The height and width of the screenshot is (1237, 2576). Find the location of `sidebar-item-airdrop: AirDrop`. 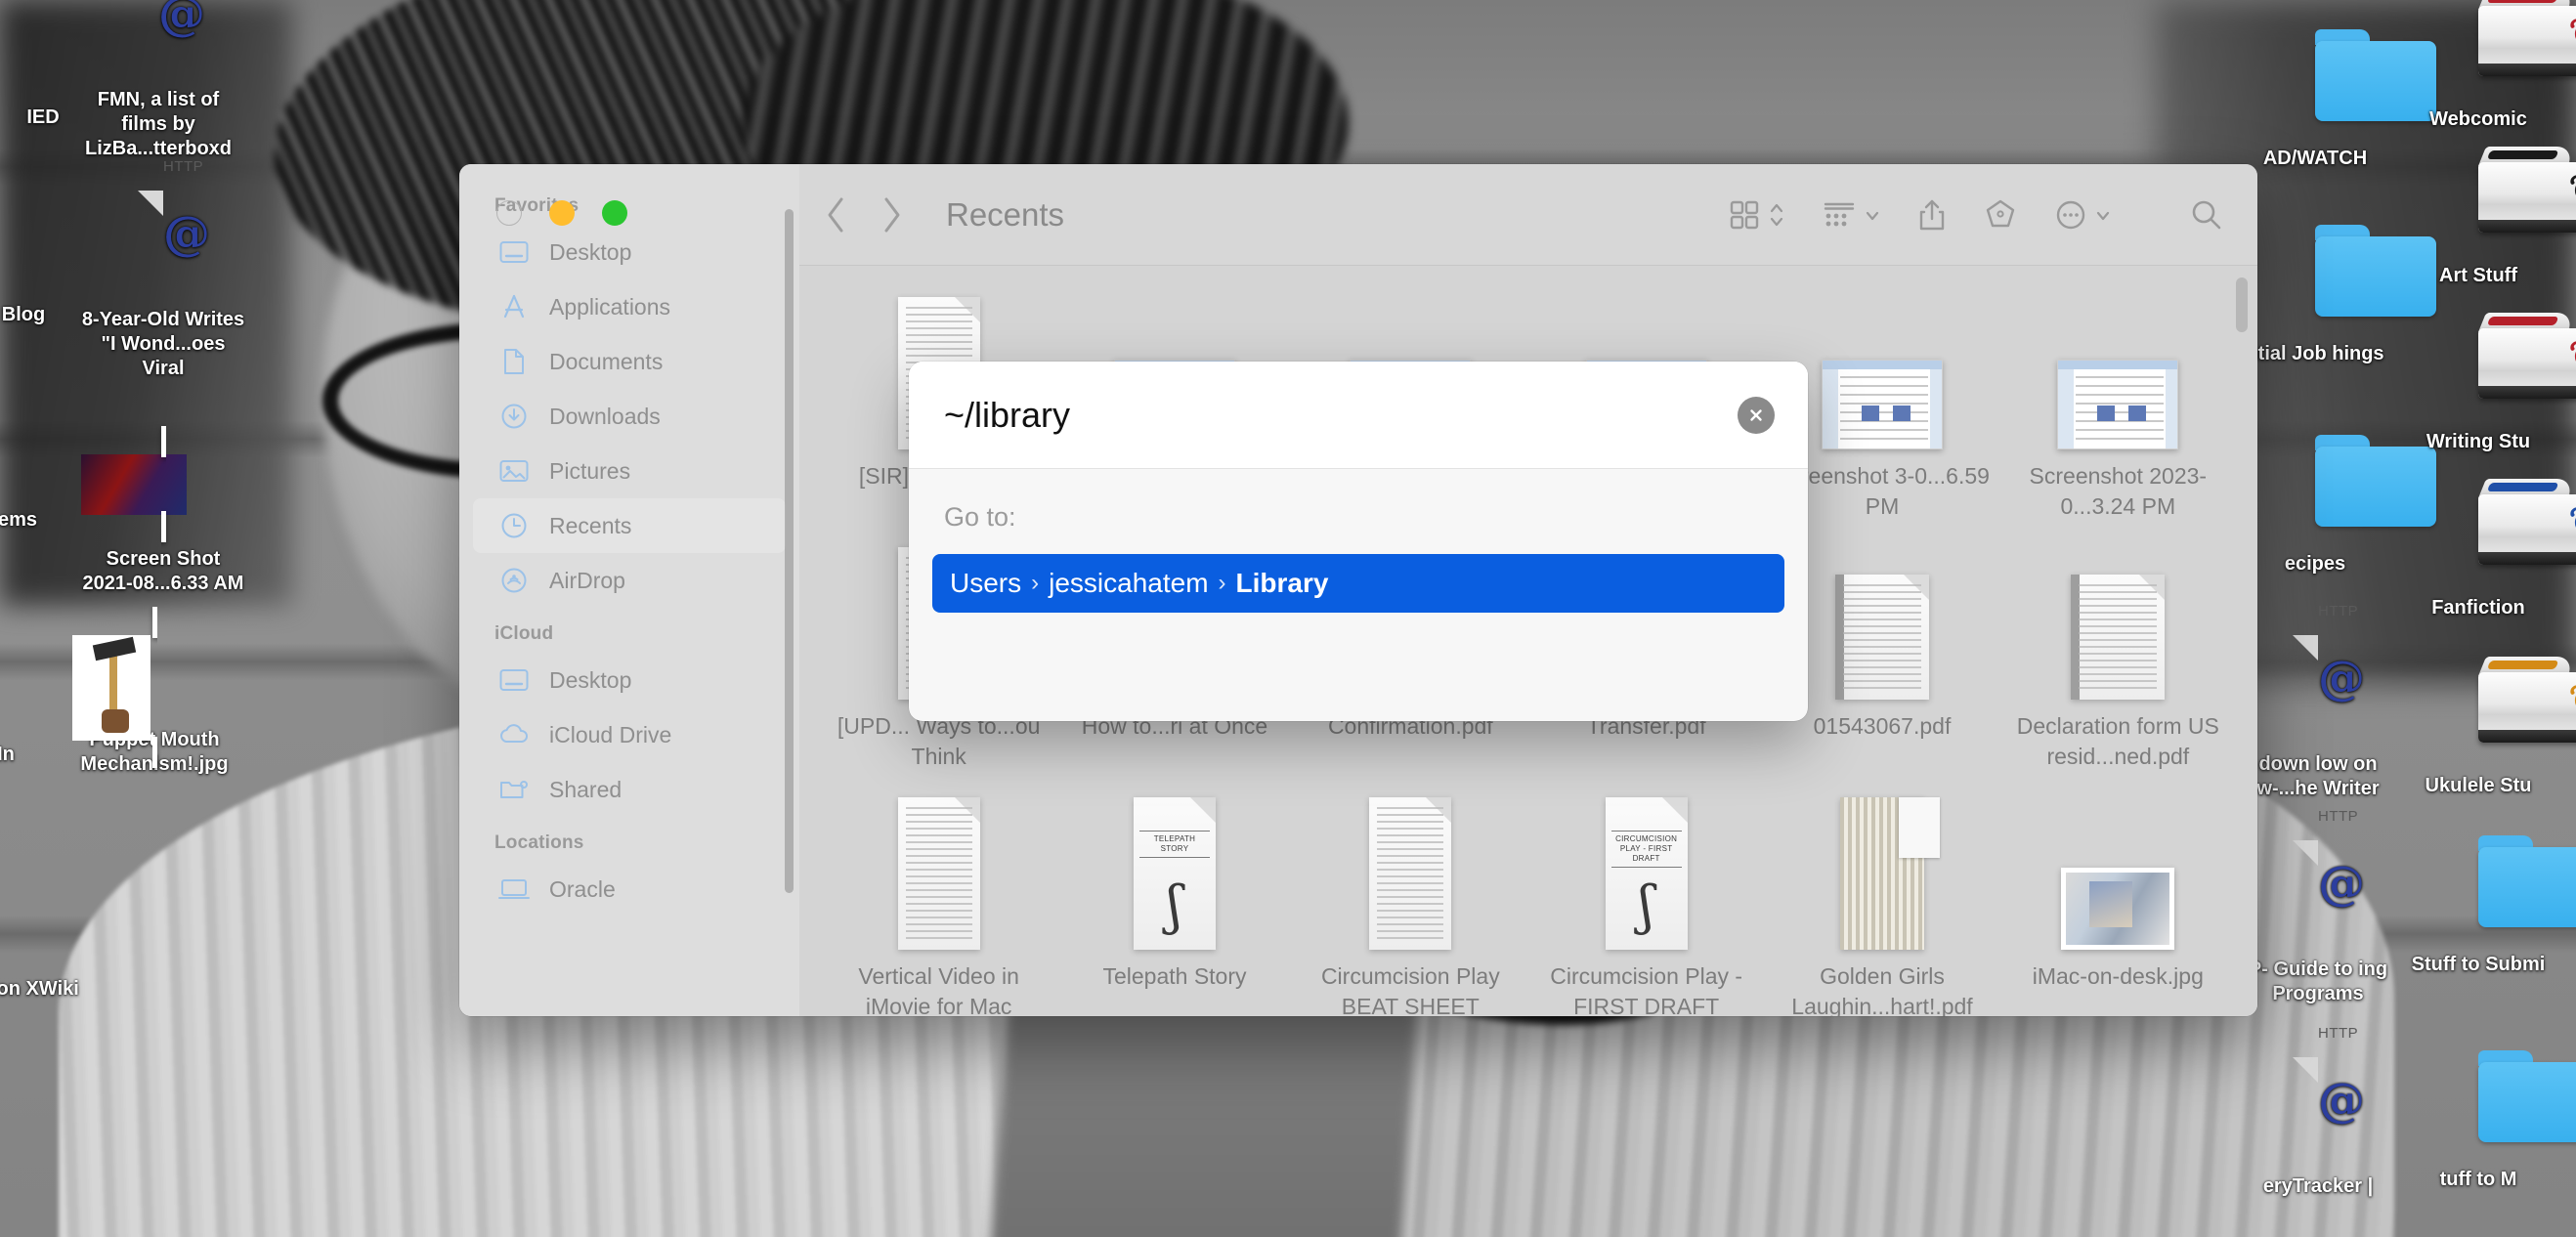

sidebar-item-airdrop: AirDrop is located at coordinates (630, 580).